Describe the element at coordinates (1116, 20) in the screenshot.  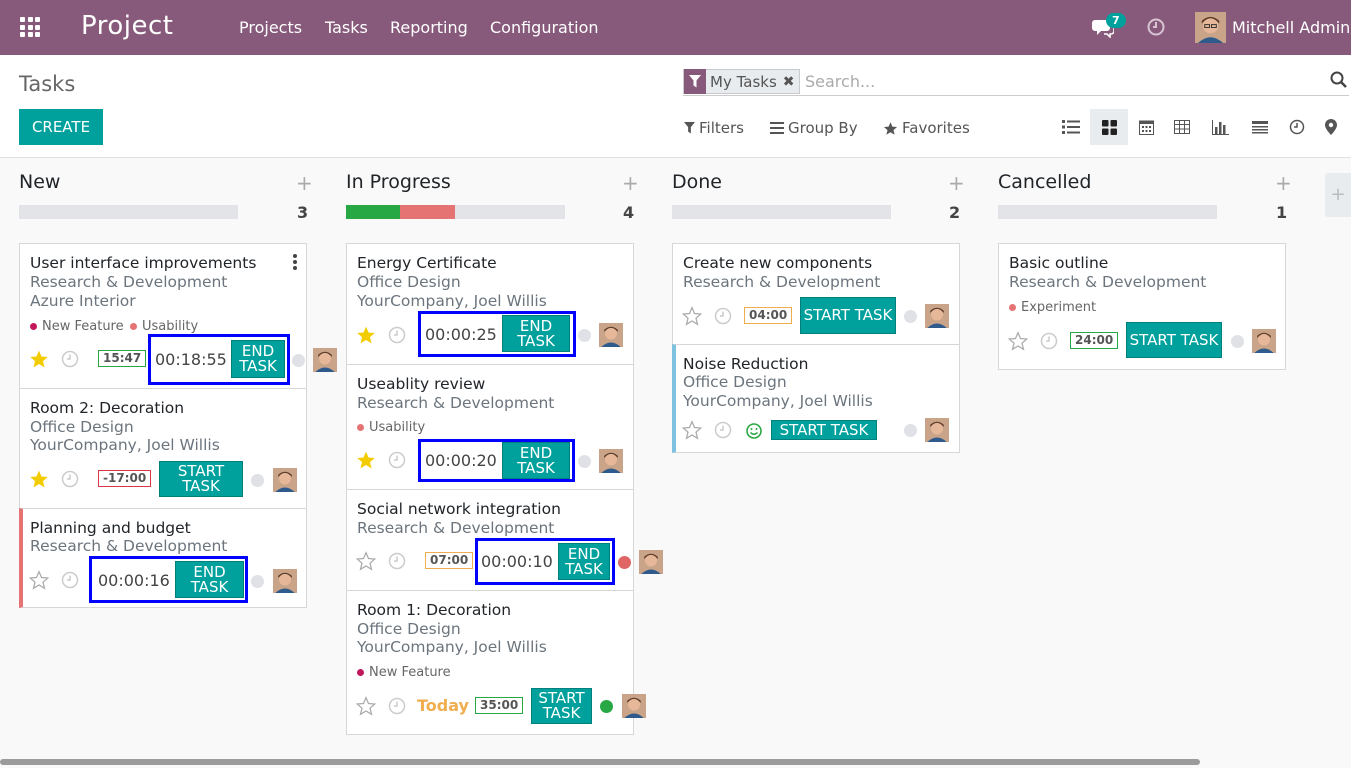
I see `messages-badge: 7` at that location.